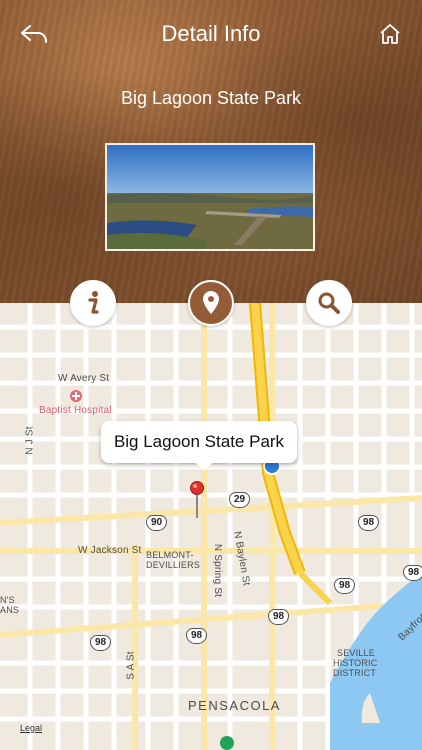  I want to click on info-button, so click(93, 303).